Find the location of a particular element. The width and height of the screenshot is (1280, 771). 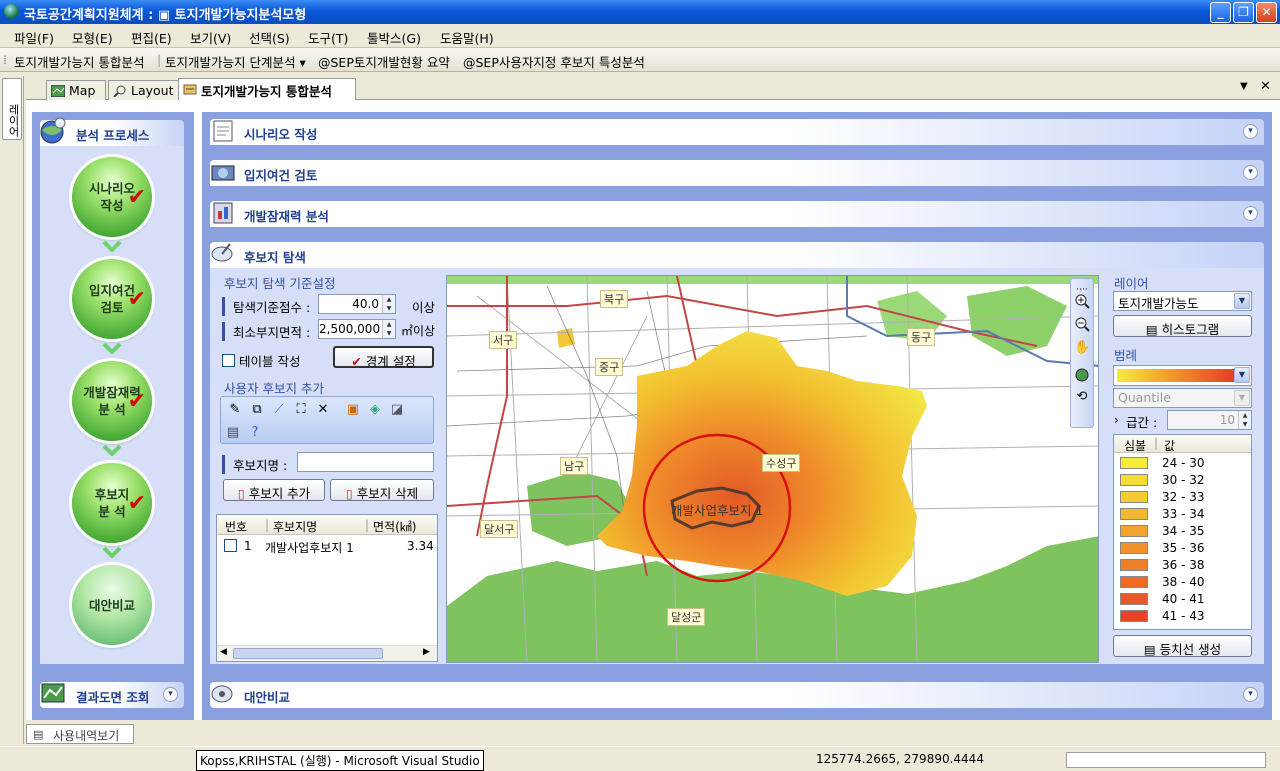

add-candidate-button: ▯ 후보지 추가 is located at coordinates (274, 490).